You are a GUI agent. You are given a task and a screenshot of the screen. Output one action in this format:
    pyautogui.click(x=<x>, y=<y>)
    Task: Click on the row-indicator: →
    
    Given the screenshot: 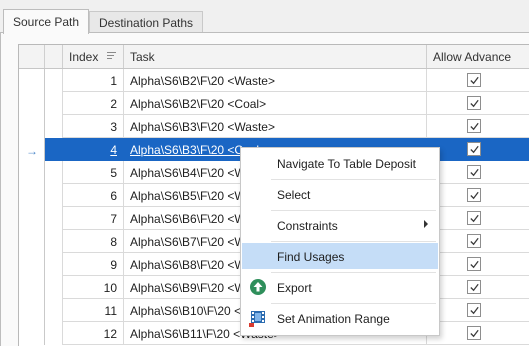 What is the action you would take?
    pyautogui.click(x=32, y=149)
    